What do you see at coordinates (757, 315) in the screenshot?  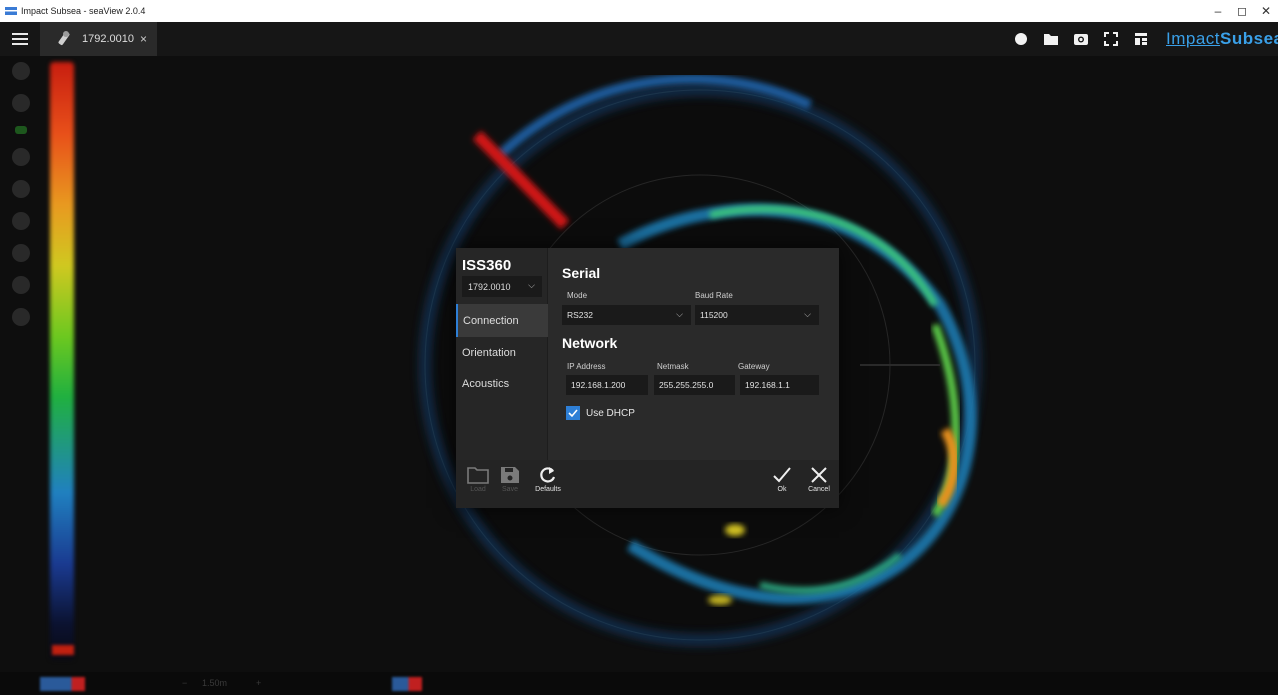 I see `baud-rate-select: 115200 ⌵` at bounding box center [757, 315].